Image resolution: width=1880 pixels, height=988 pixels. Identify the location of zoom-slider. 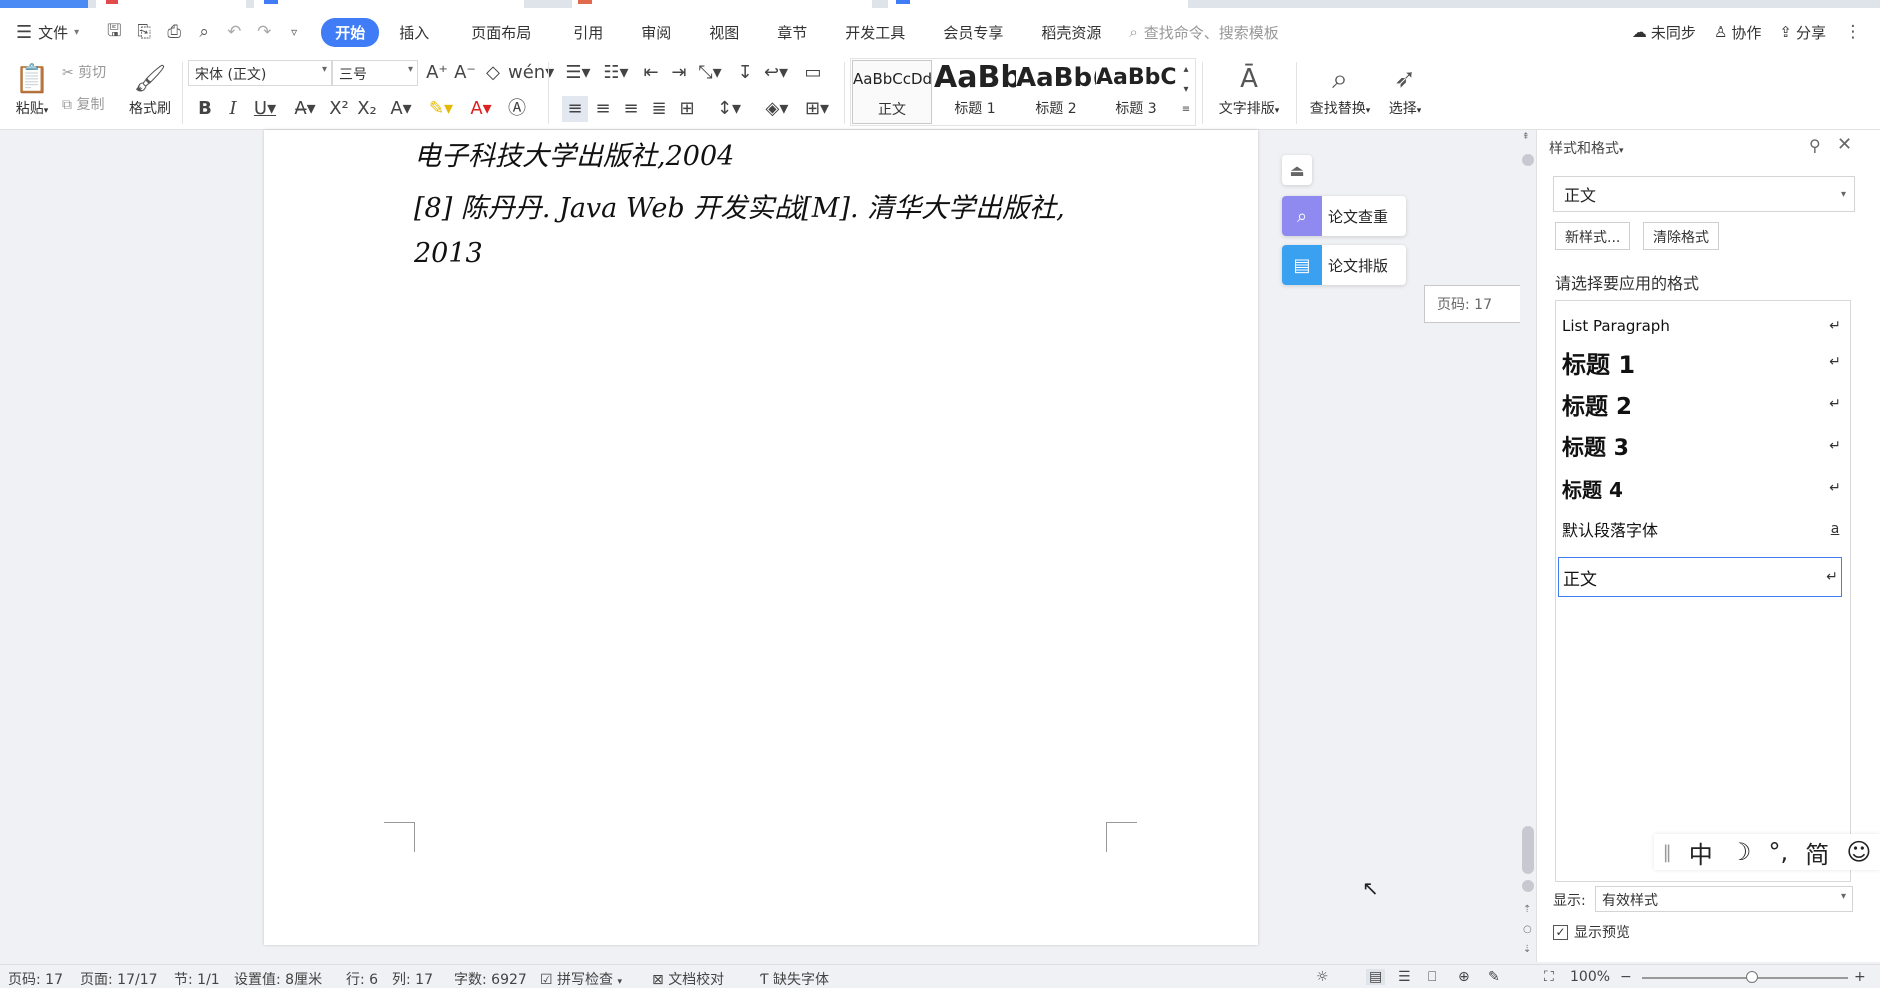
(1745, 978).